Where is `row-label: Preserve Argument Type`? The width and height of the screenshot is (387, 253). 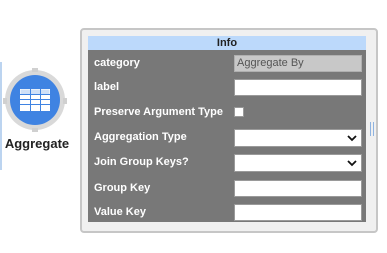 row-label: Preserve Argument Type is located at coordinates (158, 112).